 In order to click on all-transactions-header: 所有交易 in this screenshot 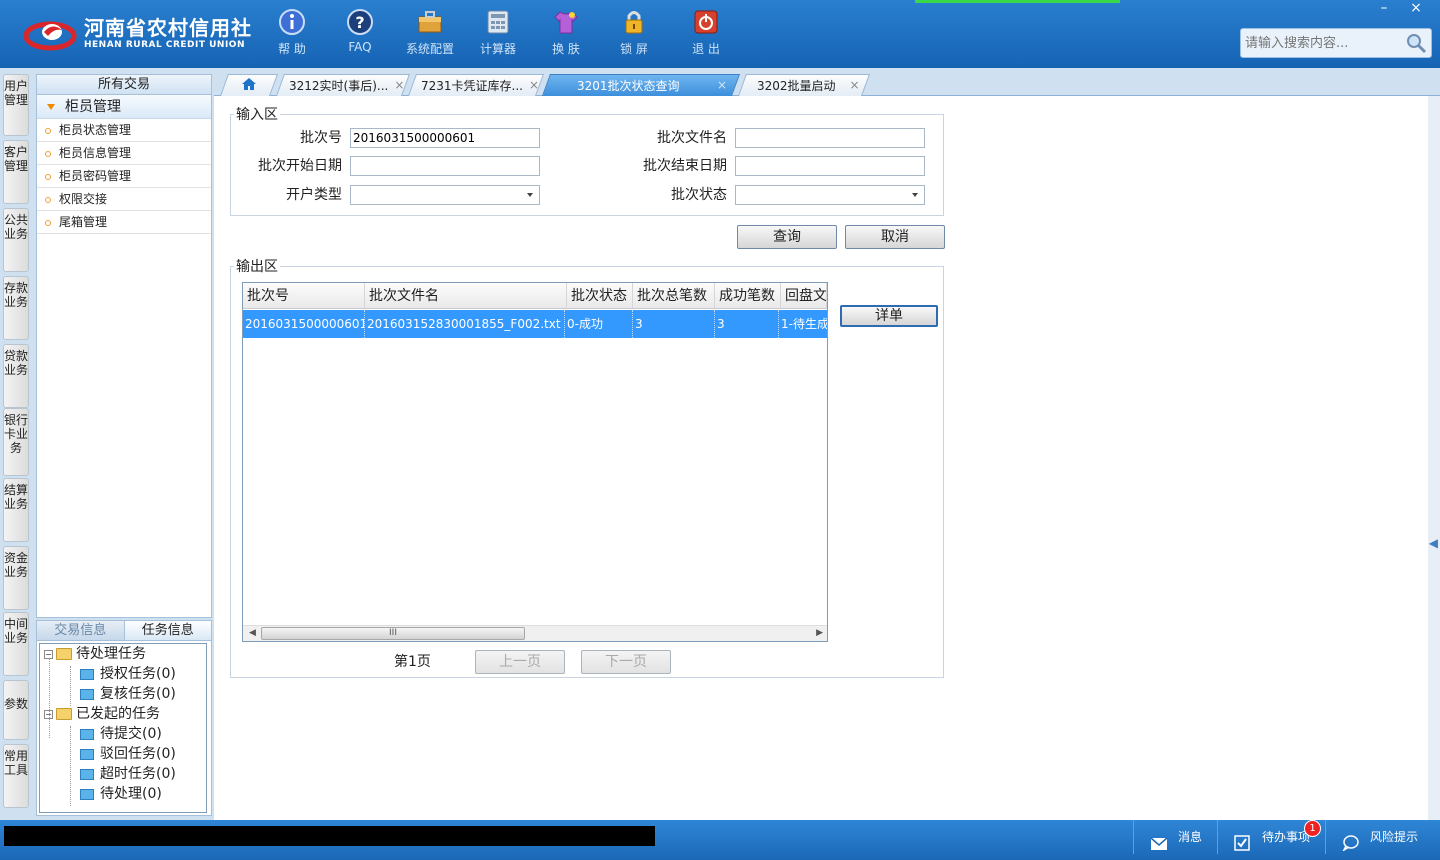, I will do `click(124, 85)`.